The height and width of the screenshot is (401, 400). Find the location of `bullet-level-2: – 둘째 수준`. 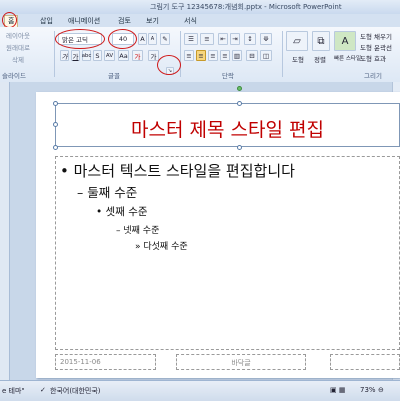

bullet-level-2: – 둘째 수준 is located at coordinates (107, 191).